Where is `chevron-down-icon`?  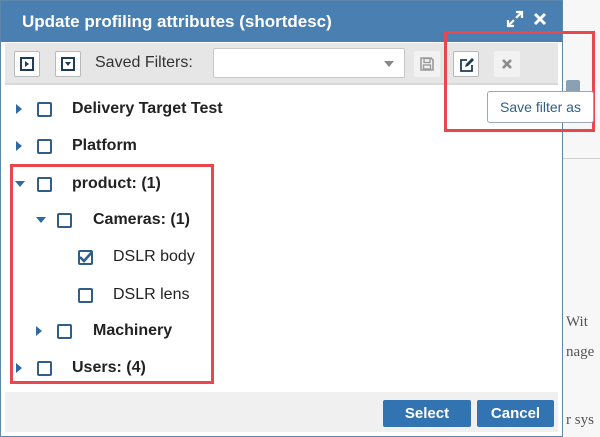
chevron-down-icon is located at coordinates (389, 64).